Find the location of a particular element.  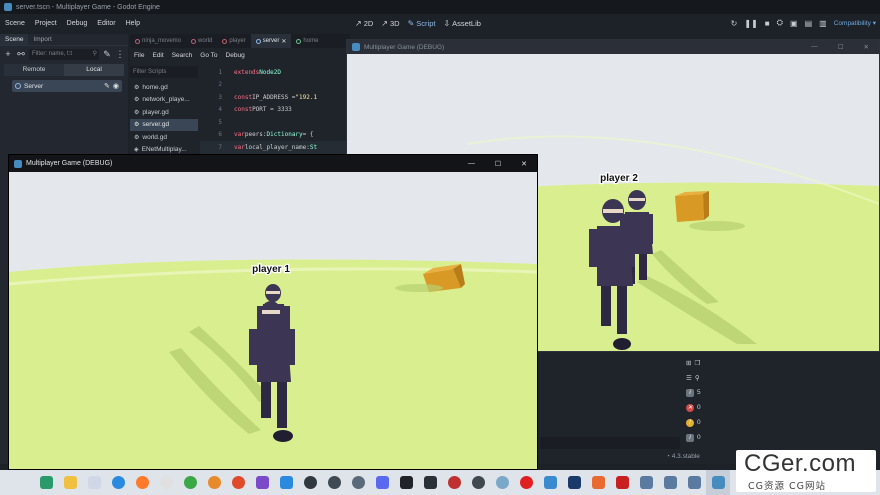

workspace-script: ✎ Script is located at coordinates (422, 23).